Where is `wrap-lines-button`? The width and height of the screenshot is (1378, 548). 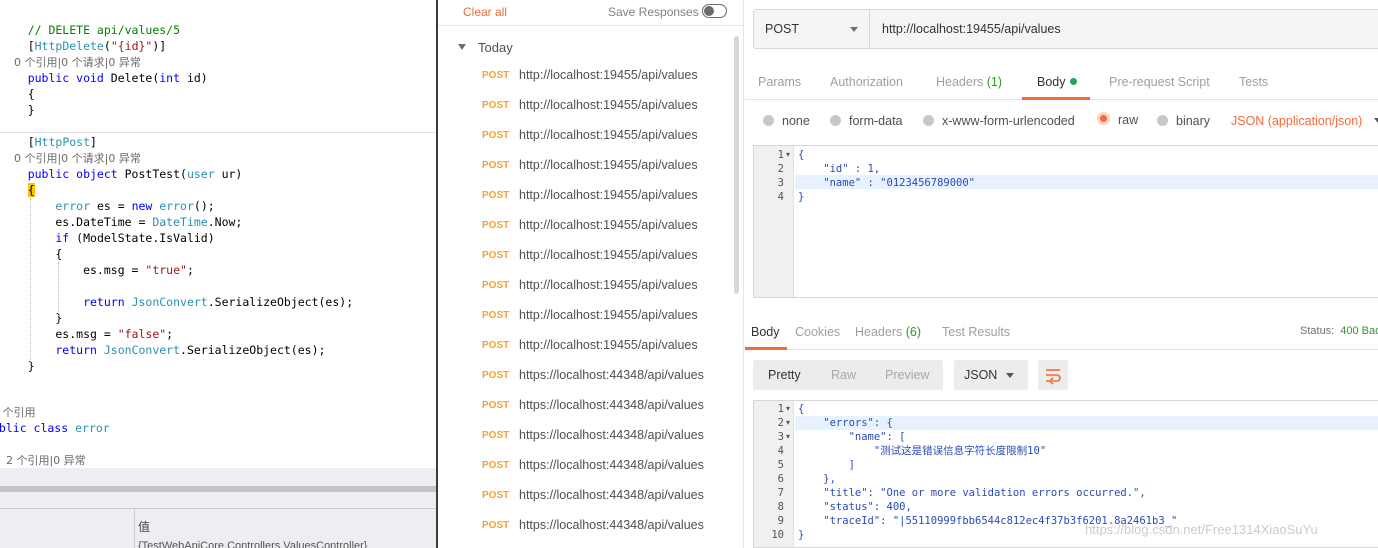 wrap-lines-button is located at coordinates (1053, 375).